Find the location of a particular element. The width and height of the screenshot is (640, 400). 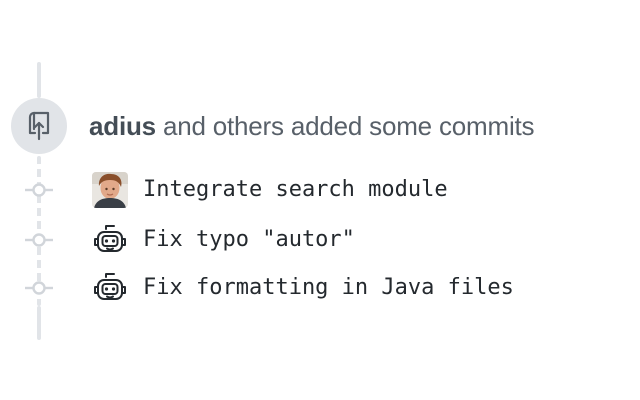

commit-row: Fix typo "autor" is located at coordinates (320, 240).